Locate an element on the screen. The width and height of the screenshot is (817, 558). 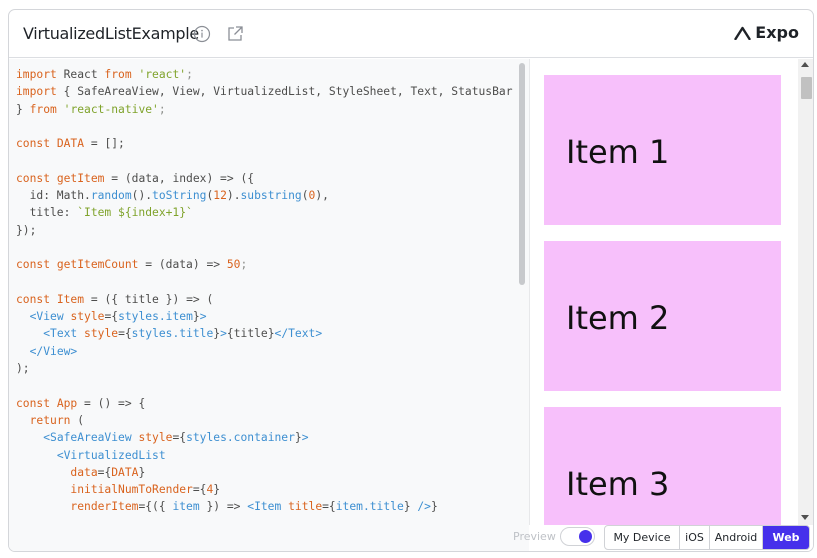
code-line: <VirtualizedList is located at coordinates (266, 455).